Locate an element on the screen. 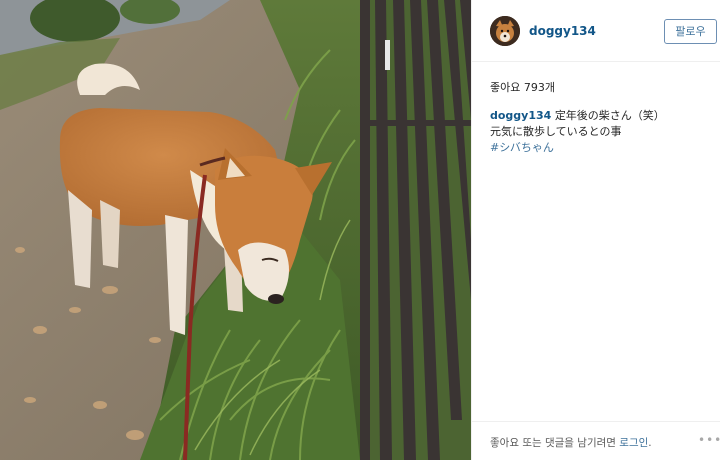  likes-count: 좋아요 793개 is located at coordinates (522, 87).